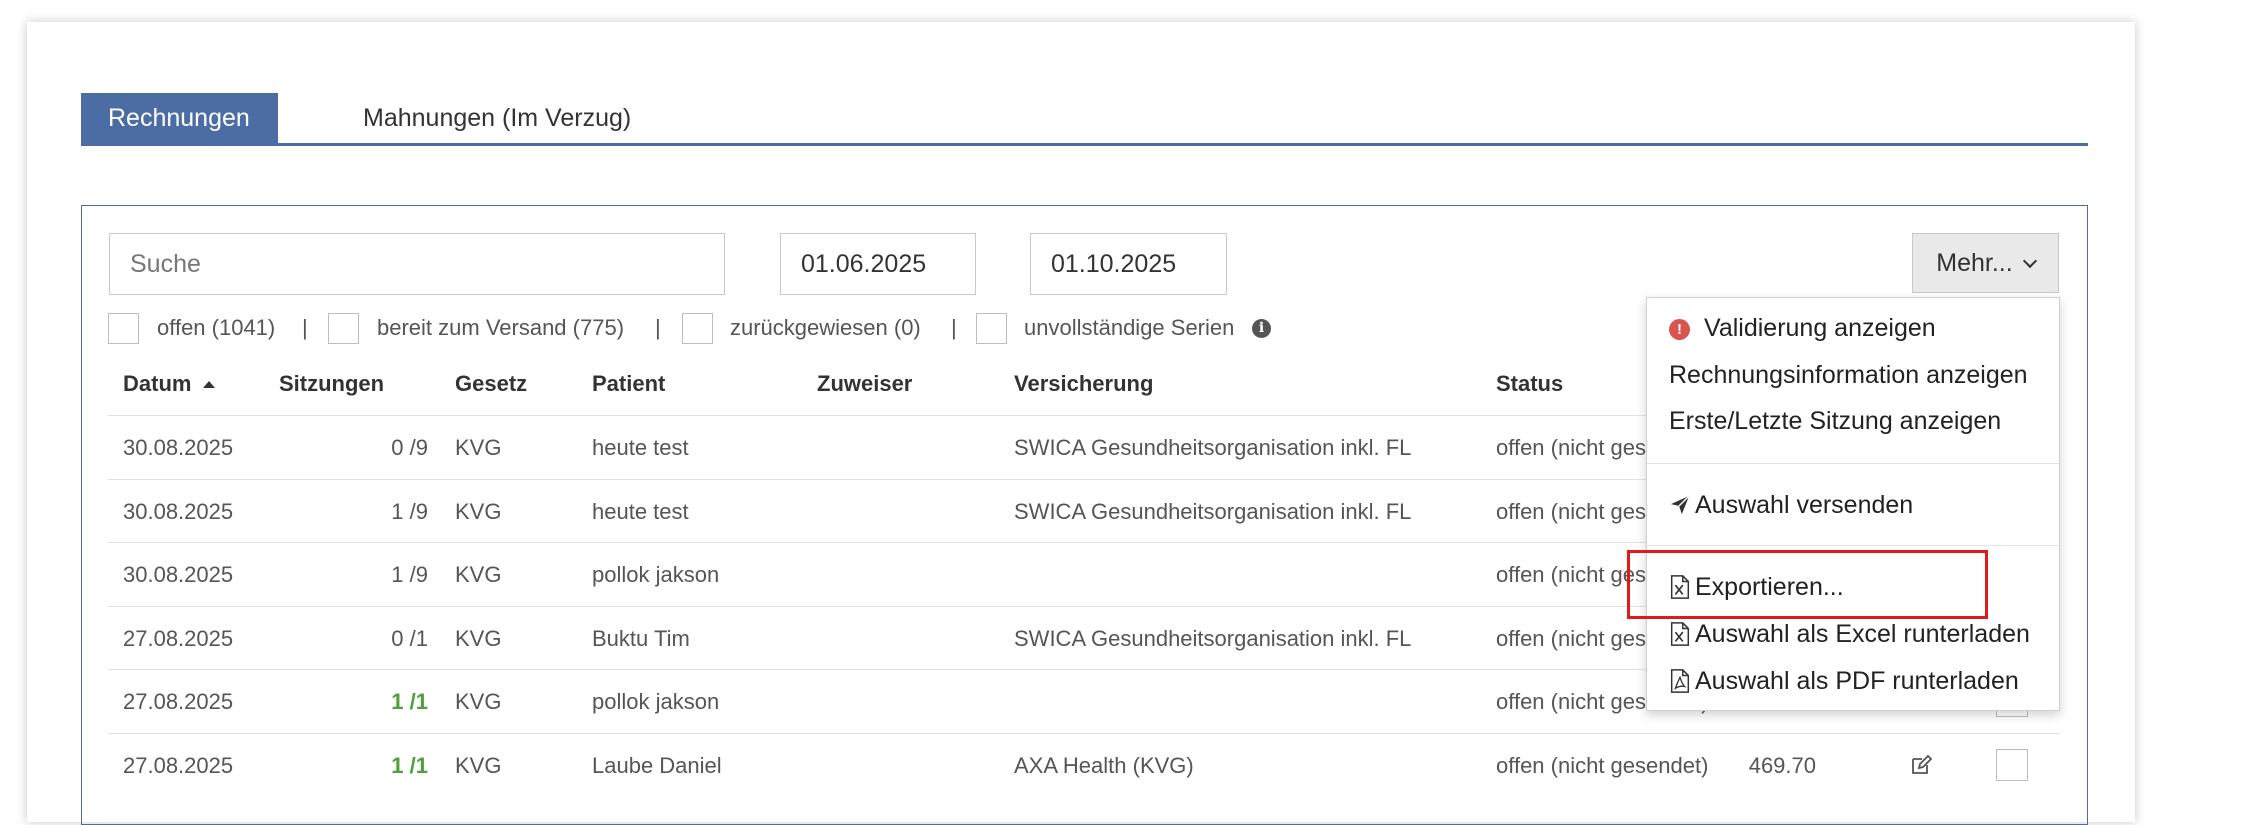  Describe the element at coordinates (1857, 681) in the screenshot. I see `menu-item-label: Auswahl als PDF runterladen` at that location.